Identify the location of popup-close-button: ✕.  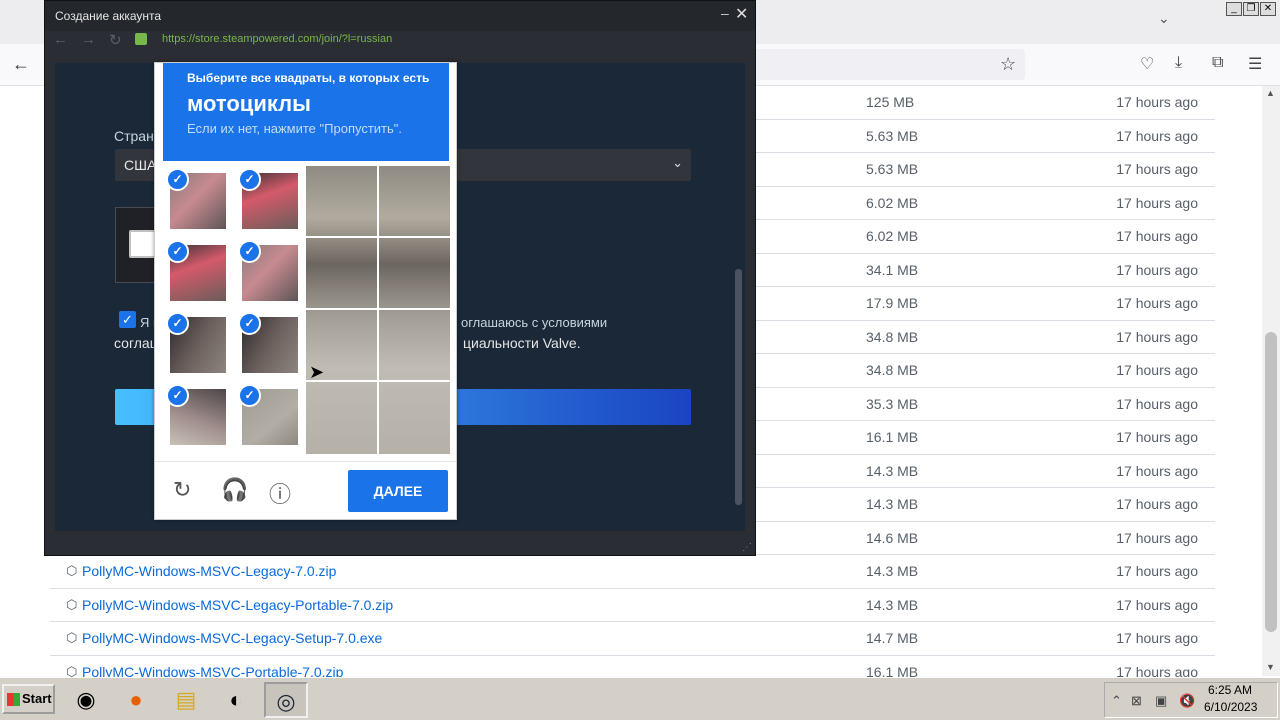
(741, 14).